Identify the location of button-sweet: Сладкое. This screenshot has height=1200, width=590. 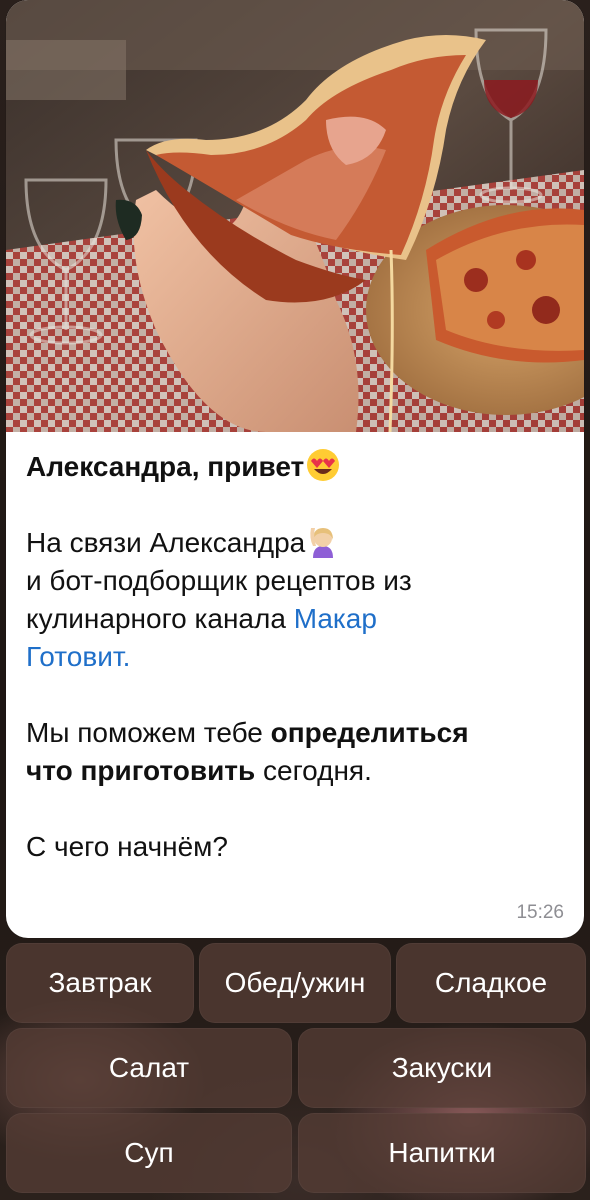
(491, 983).